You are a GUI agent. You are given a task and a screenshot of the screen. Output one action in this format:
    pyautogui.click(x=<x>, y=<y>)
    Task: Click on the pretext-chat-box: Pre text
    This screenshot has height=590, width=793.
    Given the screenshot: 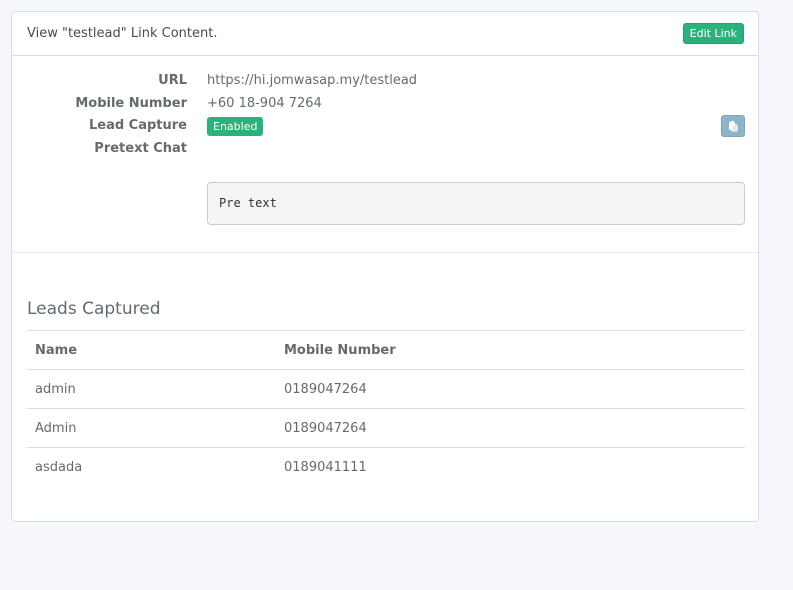 What is the action you would take?
    pyautogui.click(x=476, y=203)
    